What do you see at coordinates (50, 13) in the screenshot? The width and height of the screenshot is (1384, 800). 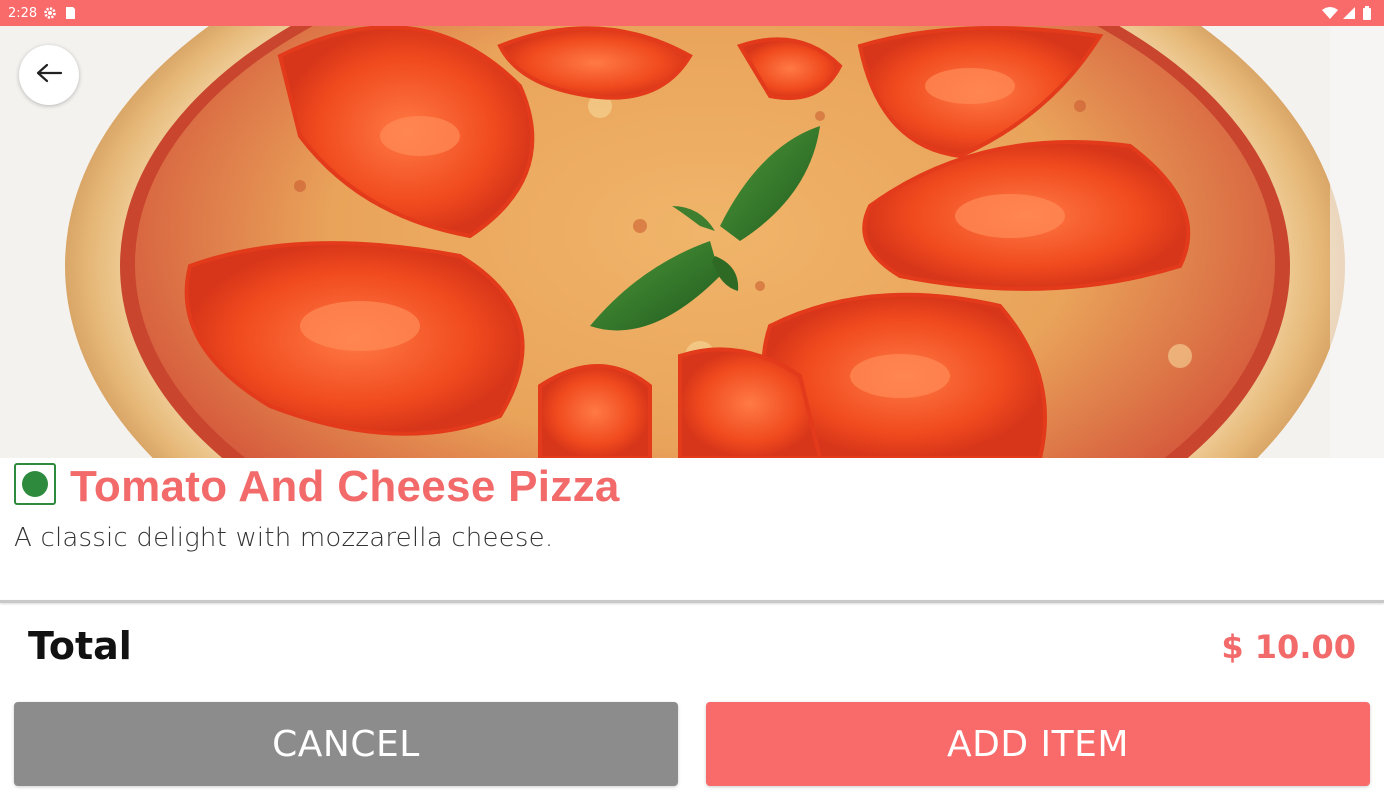 I see `gear-icon` at bounding box center [50, 13].